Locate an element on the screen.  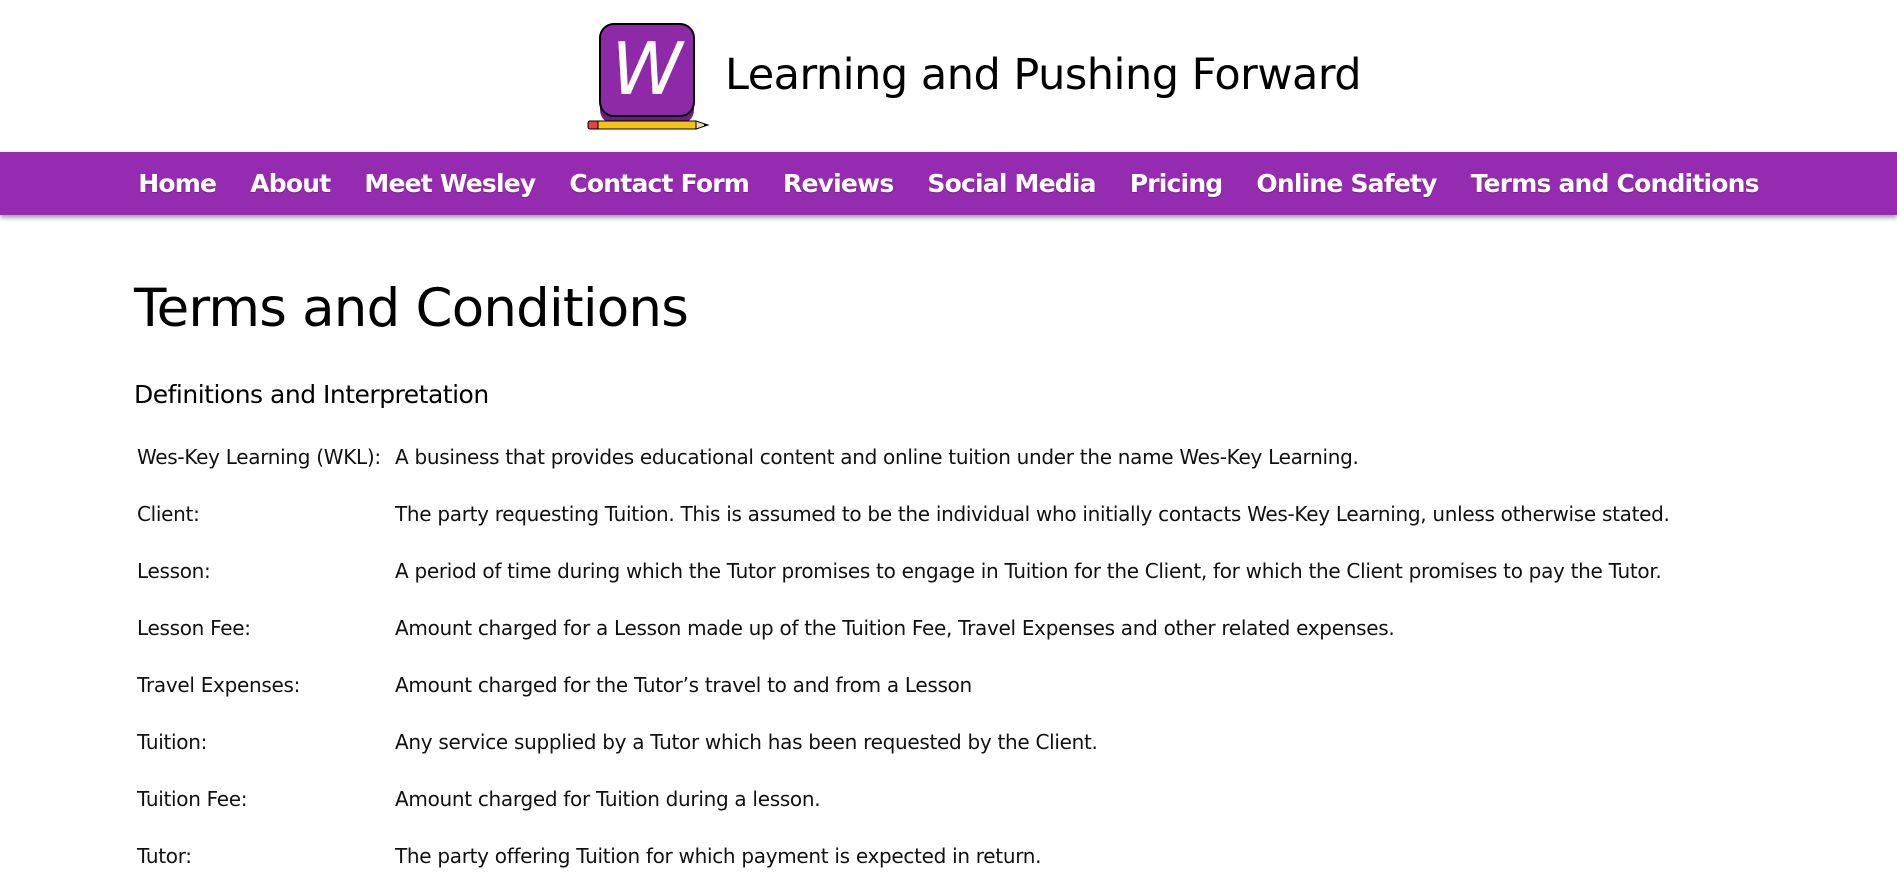
nav-item-contact-form: Contact Form is located at coordinates (659, 183).